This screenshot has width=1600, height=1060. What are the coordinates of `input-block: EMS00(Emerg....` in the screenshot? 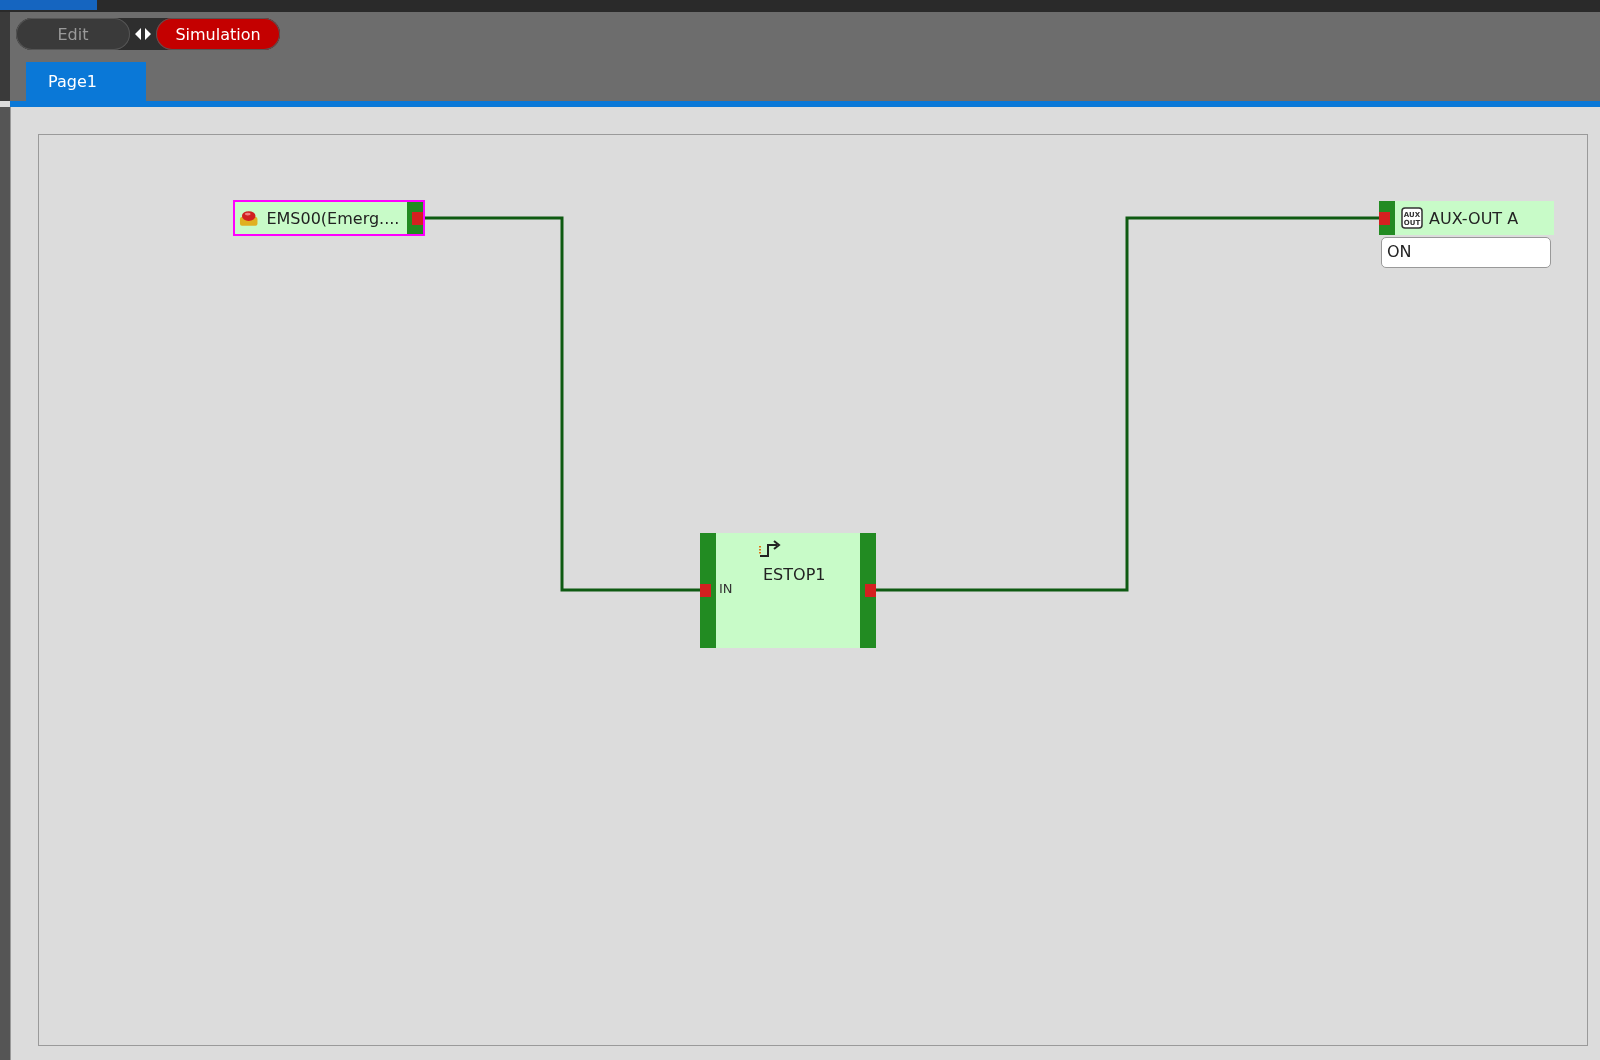 It's located at (329, 218).